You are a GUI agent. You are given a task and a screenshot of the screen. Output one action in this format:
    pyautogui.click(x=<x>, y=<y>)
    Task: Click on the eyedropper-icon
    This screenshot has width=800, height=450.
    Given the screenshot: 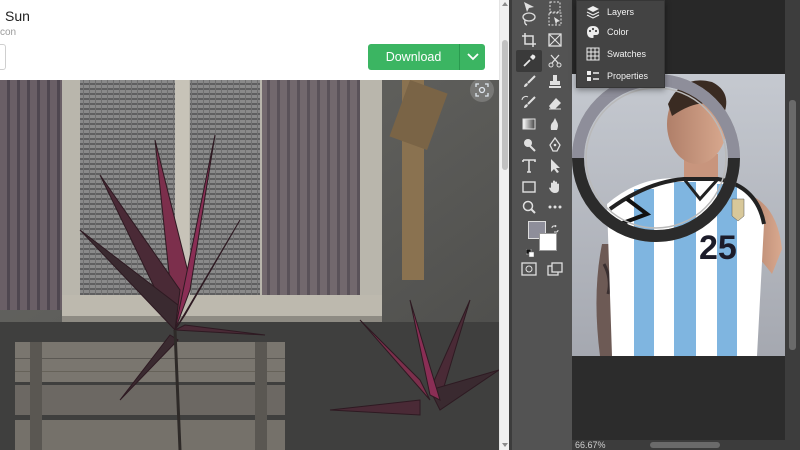 What is the action you would take?
    pyautogui.click(x=529, y=60)
    